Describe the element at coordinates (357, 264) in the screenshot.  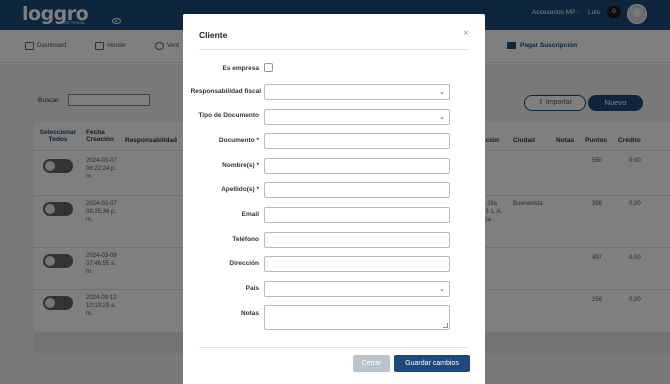
I see `direccion-input` at that location.